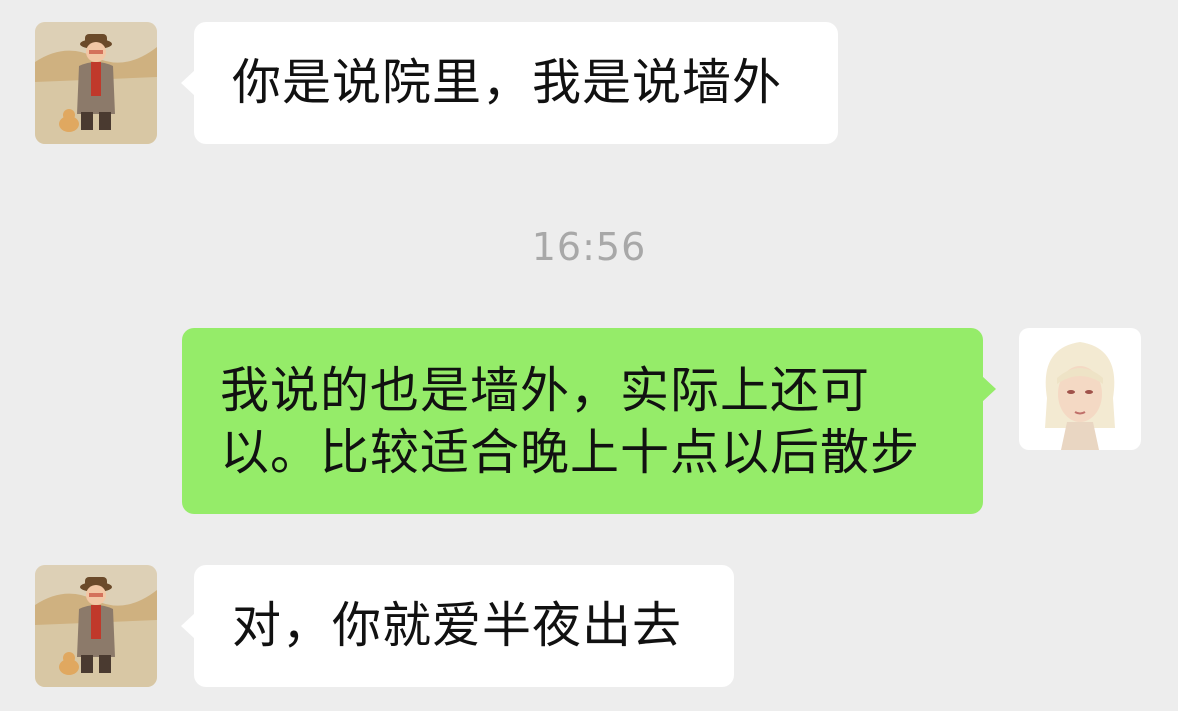  I want to click on message-bubble: 对，你就爱半夜出去, so click(457, 626).